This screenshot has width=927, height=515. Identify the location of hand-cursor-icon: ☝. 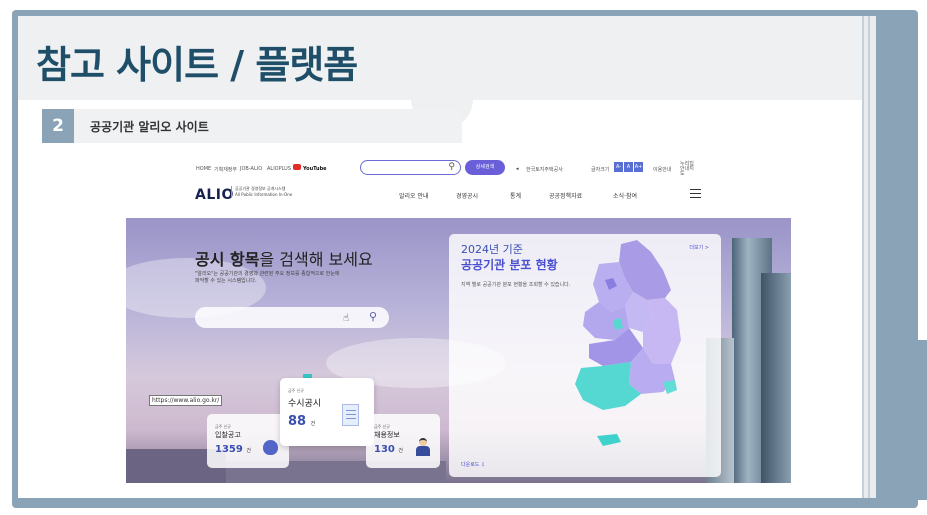
(346, 318).